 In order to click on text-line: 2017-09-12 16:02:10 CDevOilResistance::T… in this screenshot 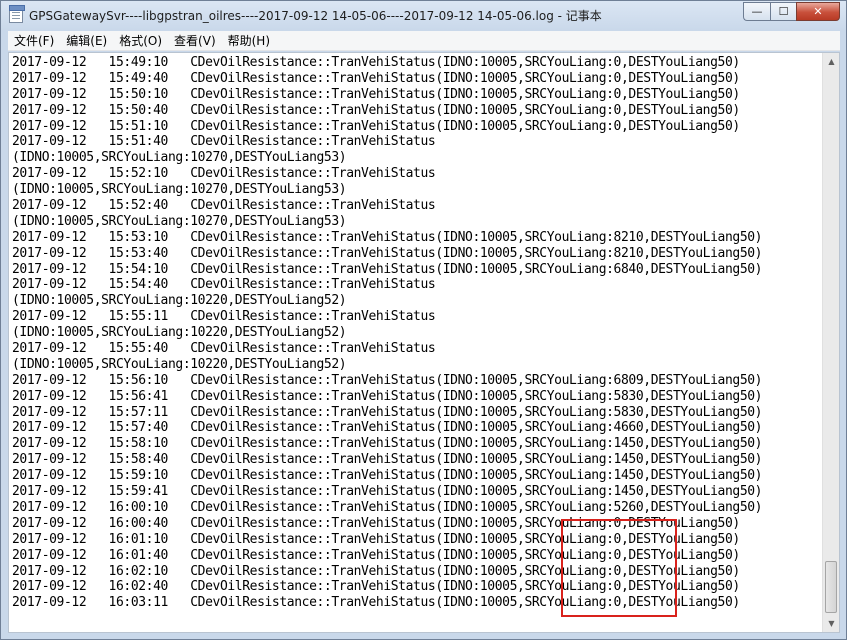, I will do `click(376, 571)`.